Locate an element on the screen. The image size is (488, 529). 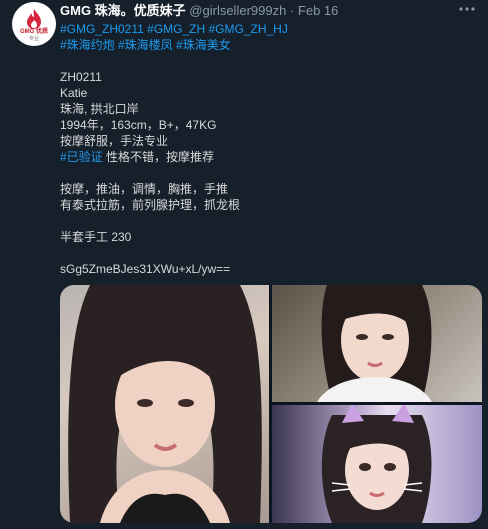
more-options-button is located at coordinates (467, 10).